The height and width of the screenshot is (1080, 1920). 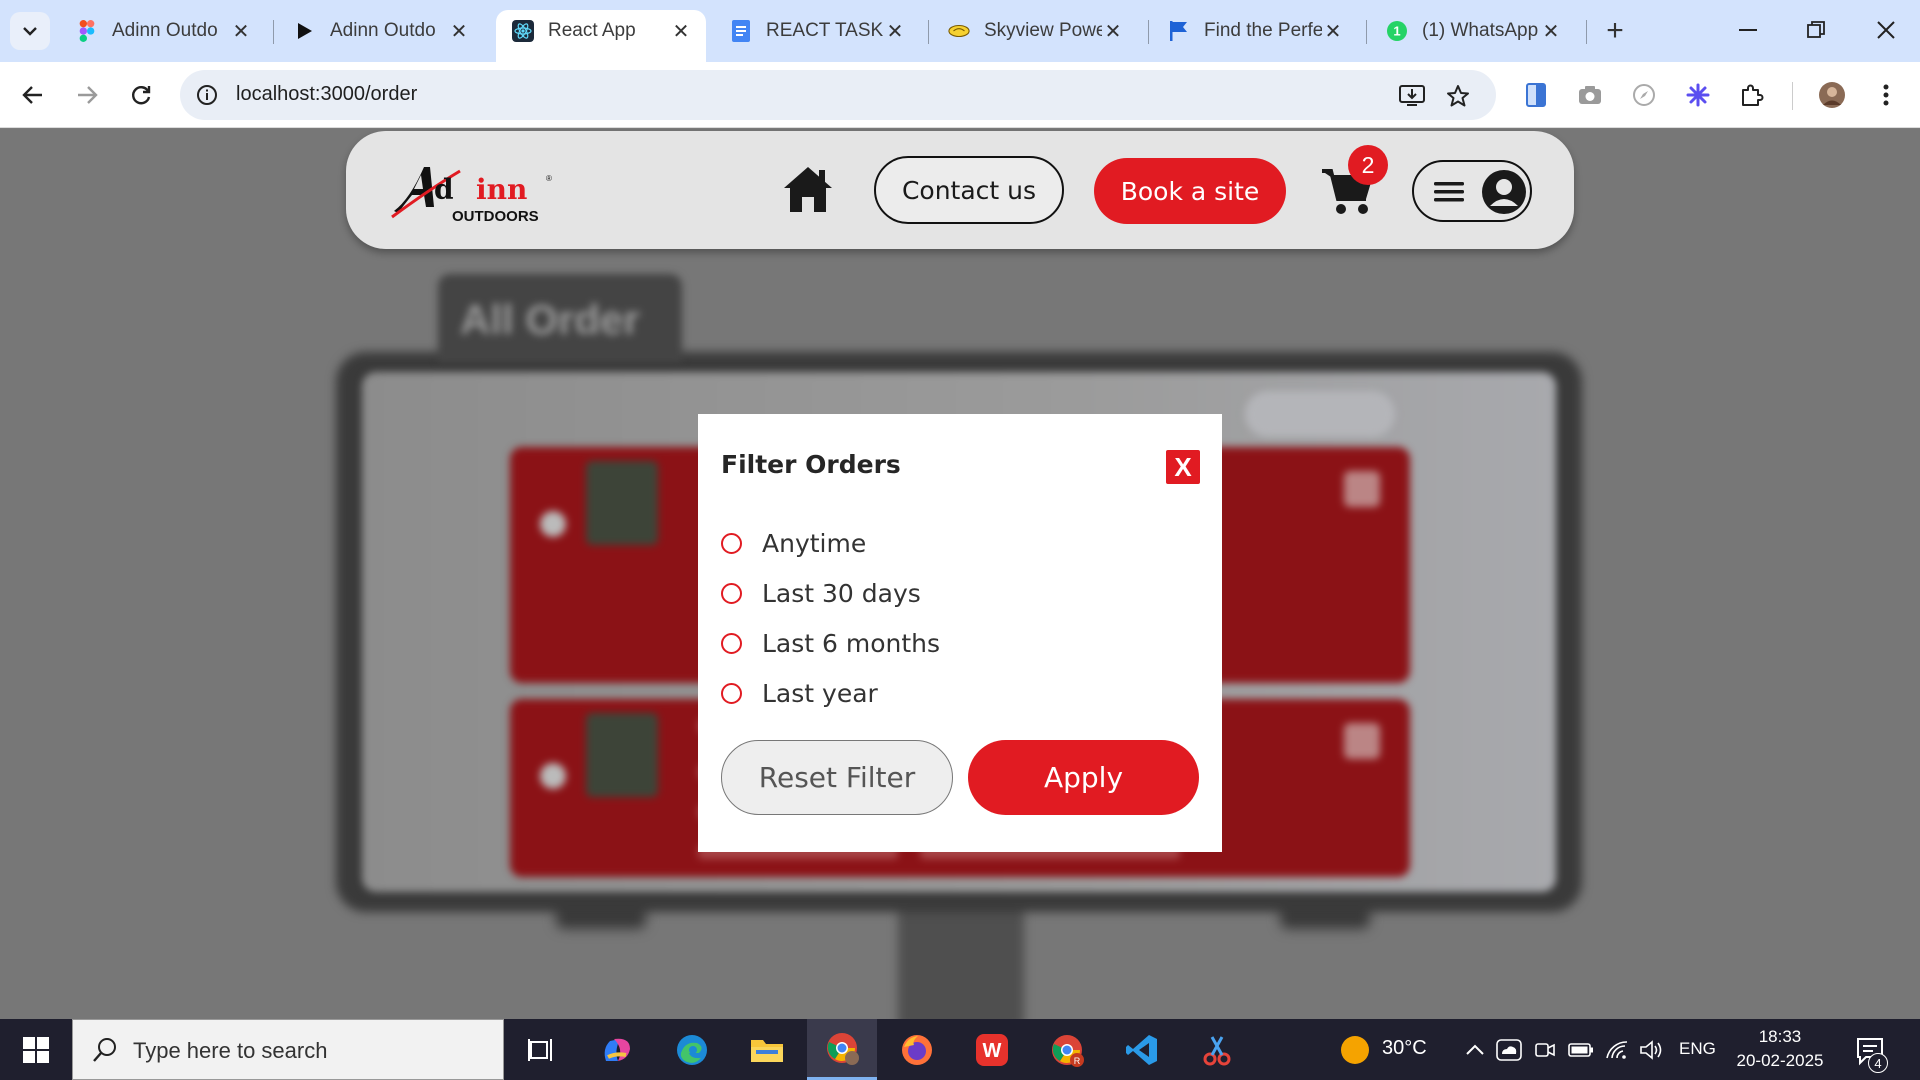 I want to click on extensions-puzzle-icon, so click(x=1752, y=95).